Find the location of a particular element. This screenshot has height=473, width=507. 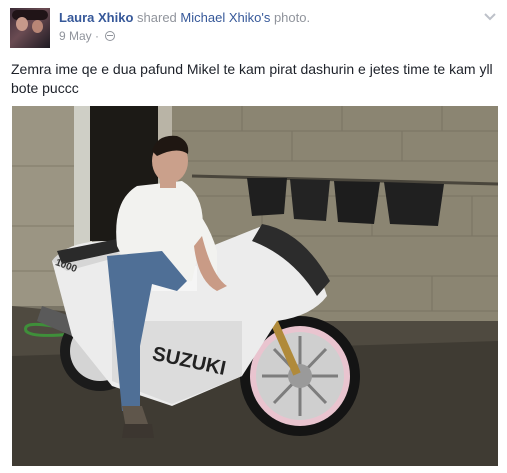

chevron-down-icon is located at coordinates (490, 17).